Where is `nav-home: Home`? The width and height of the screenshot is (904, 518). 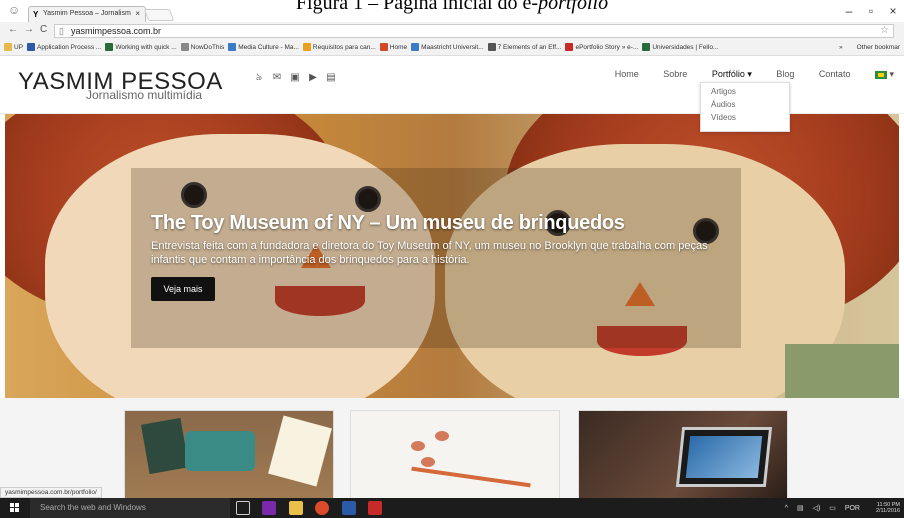
nav-home: Home is located at coordinates (627, 74).